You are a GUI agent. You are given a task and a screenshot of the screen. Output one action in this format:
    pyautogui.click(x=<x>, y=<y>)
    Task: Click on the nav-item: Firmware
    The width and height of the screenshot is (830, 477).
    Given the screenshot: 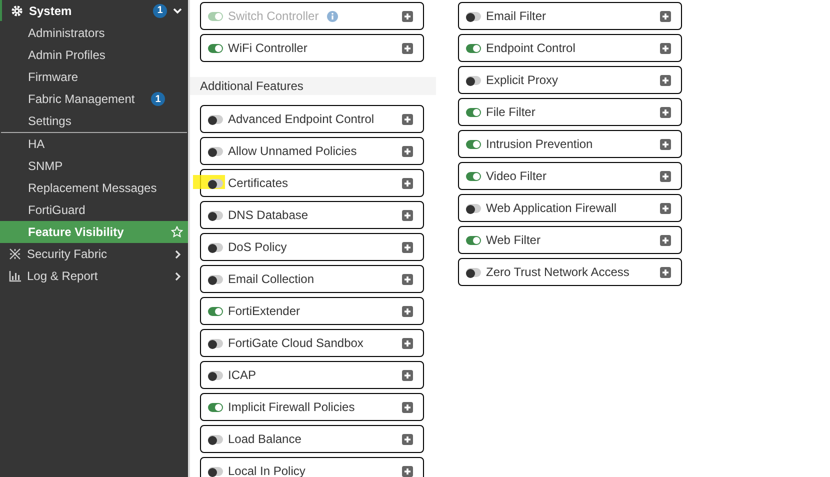 What is the action you would take?
    pyautogui.click(x=94, y=77)
    